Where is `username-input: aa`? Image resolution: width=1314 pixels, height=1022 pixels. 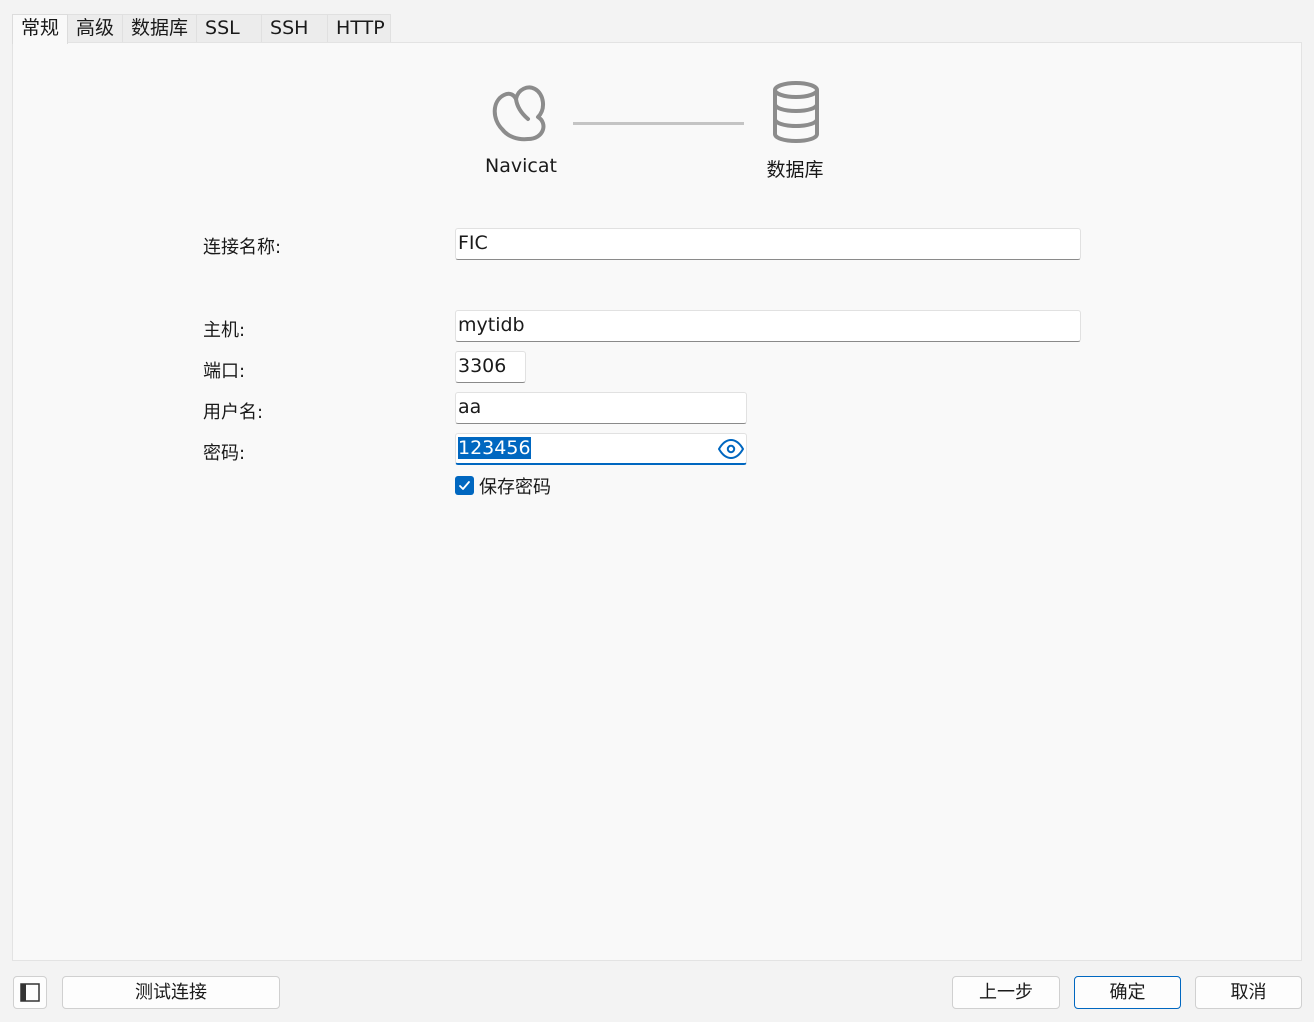
username-input: aa is located at coordinates (601, 408).